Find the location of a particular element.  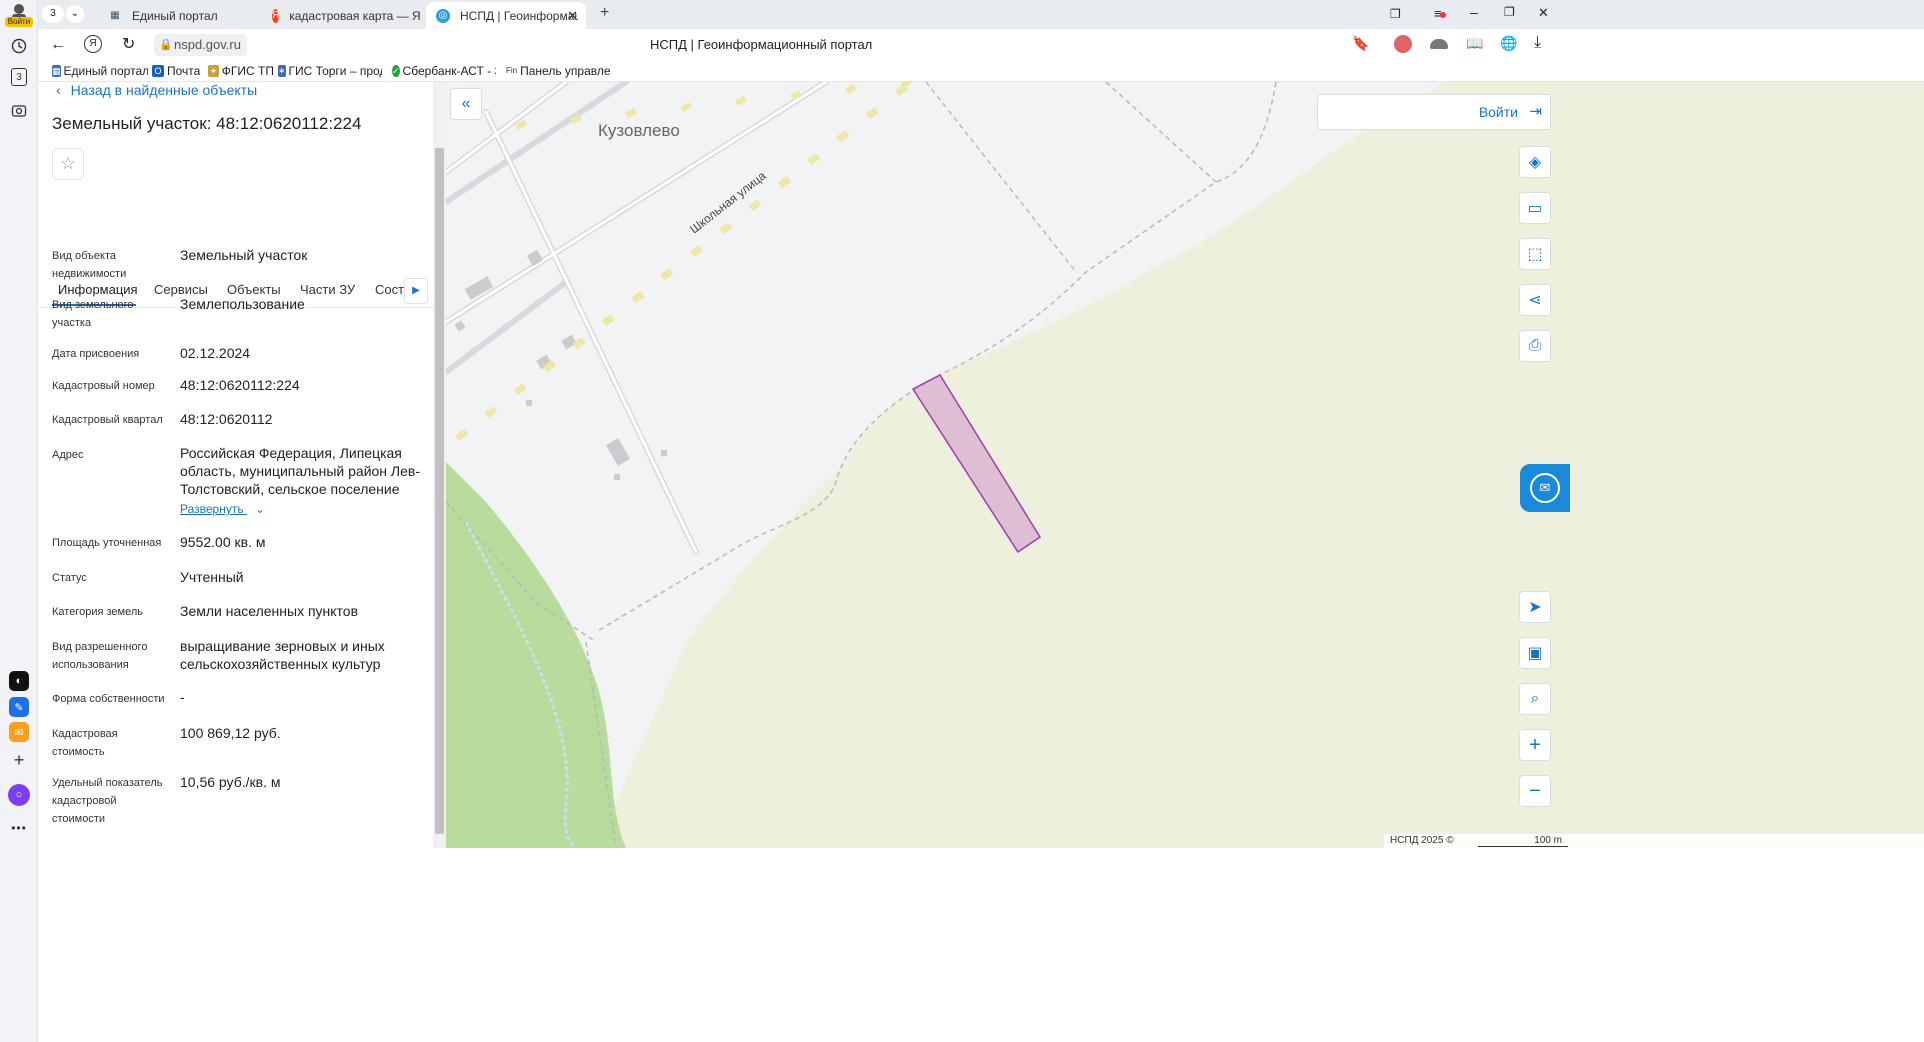

bookmark-fgis: ✦ ФГИС ТП is located at coordinates (241, 71).